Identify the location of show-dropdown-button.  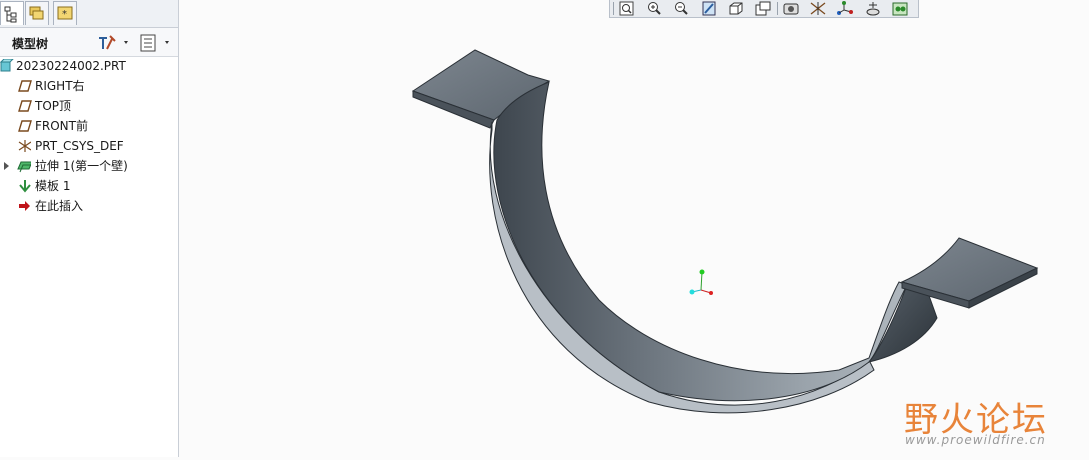
(157, 42).